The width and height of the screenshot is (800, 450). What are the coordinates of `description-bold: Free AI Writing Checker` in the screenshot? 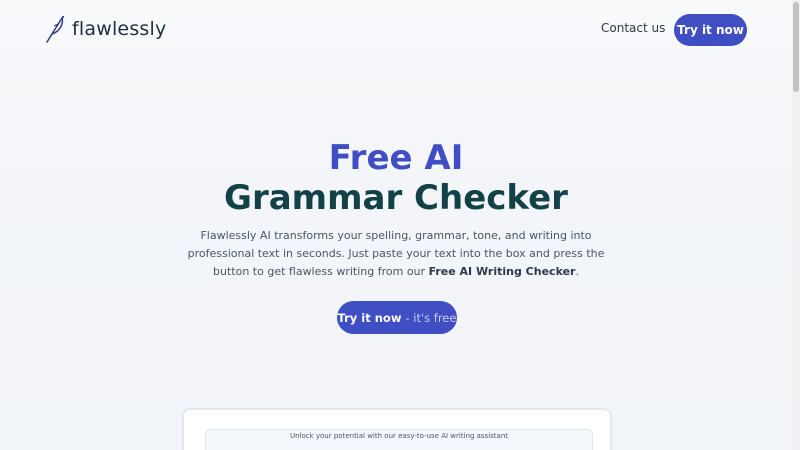 It's located at (502, 271).